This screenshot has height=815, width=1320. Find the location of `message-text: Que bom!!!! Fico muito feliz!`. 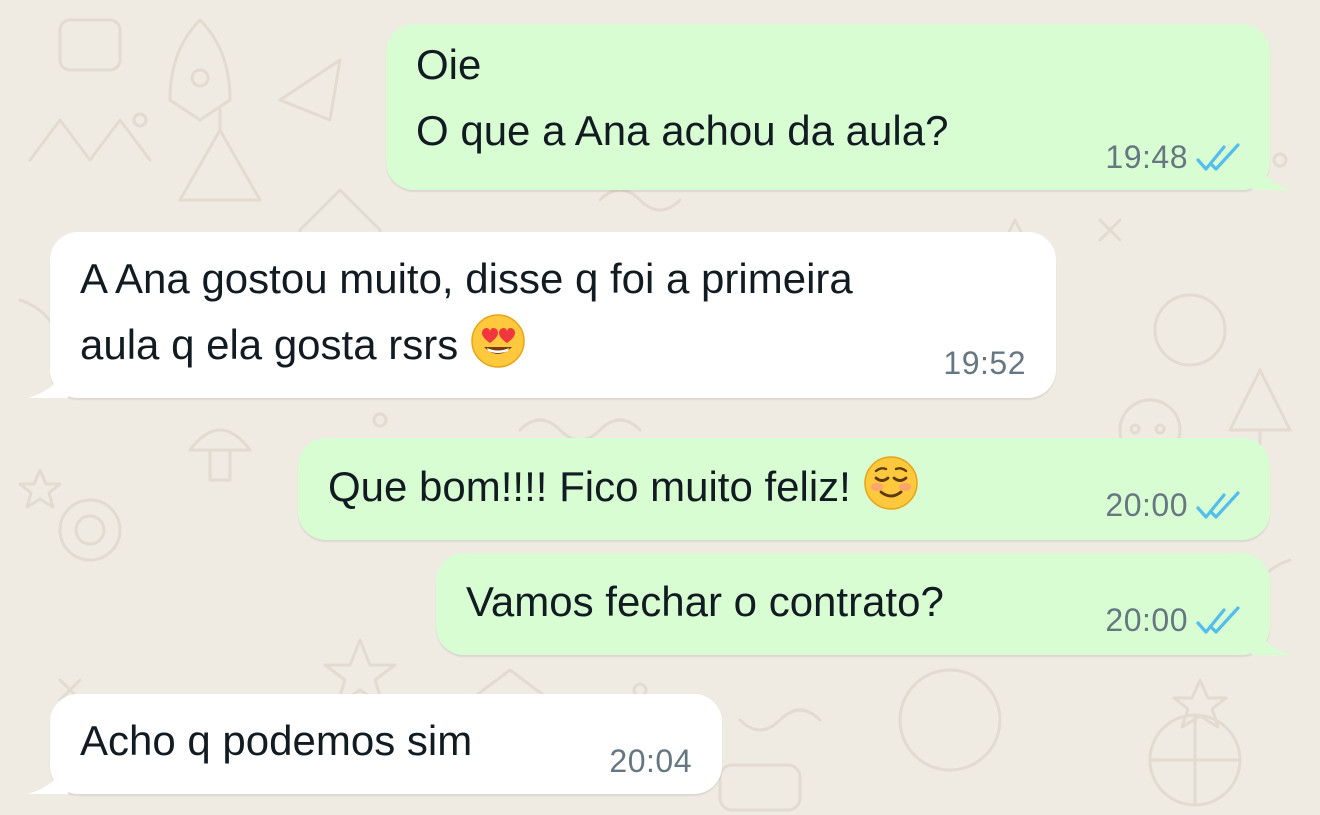

message-text: Que bom!!!! Fico muito feliz! is located at coordinates (623, 487).